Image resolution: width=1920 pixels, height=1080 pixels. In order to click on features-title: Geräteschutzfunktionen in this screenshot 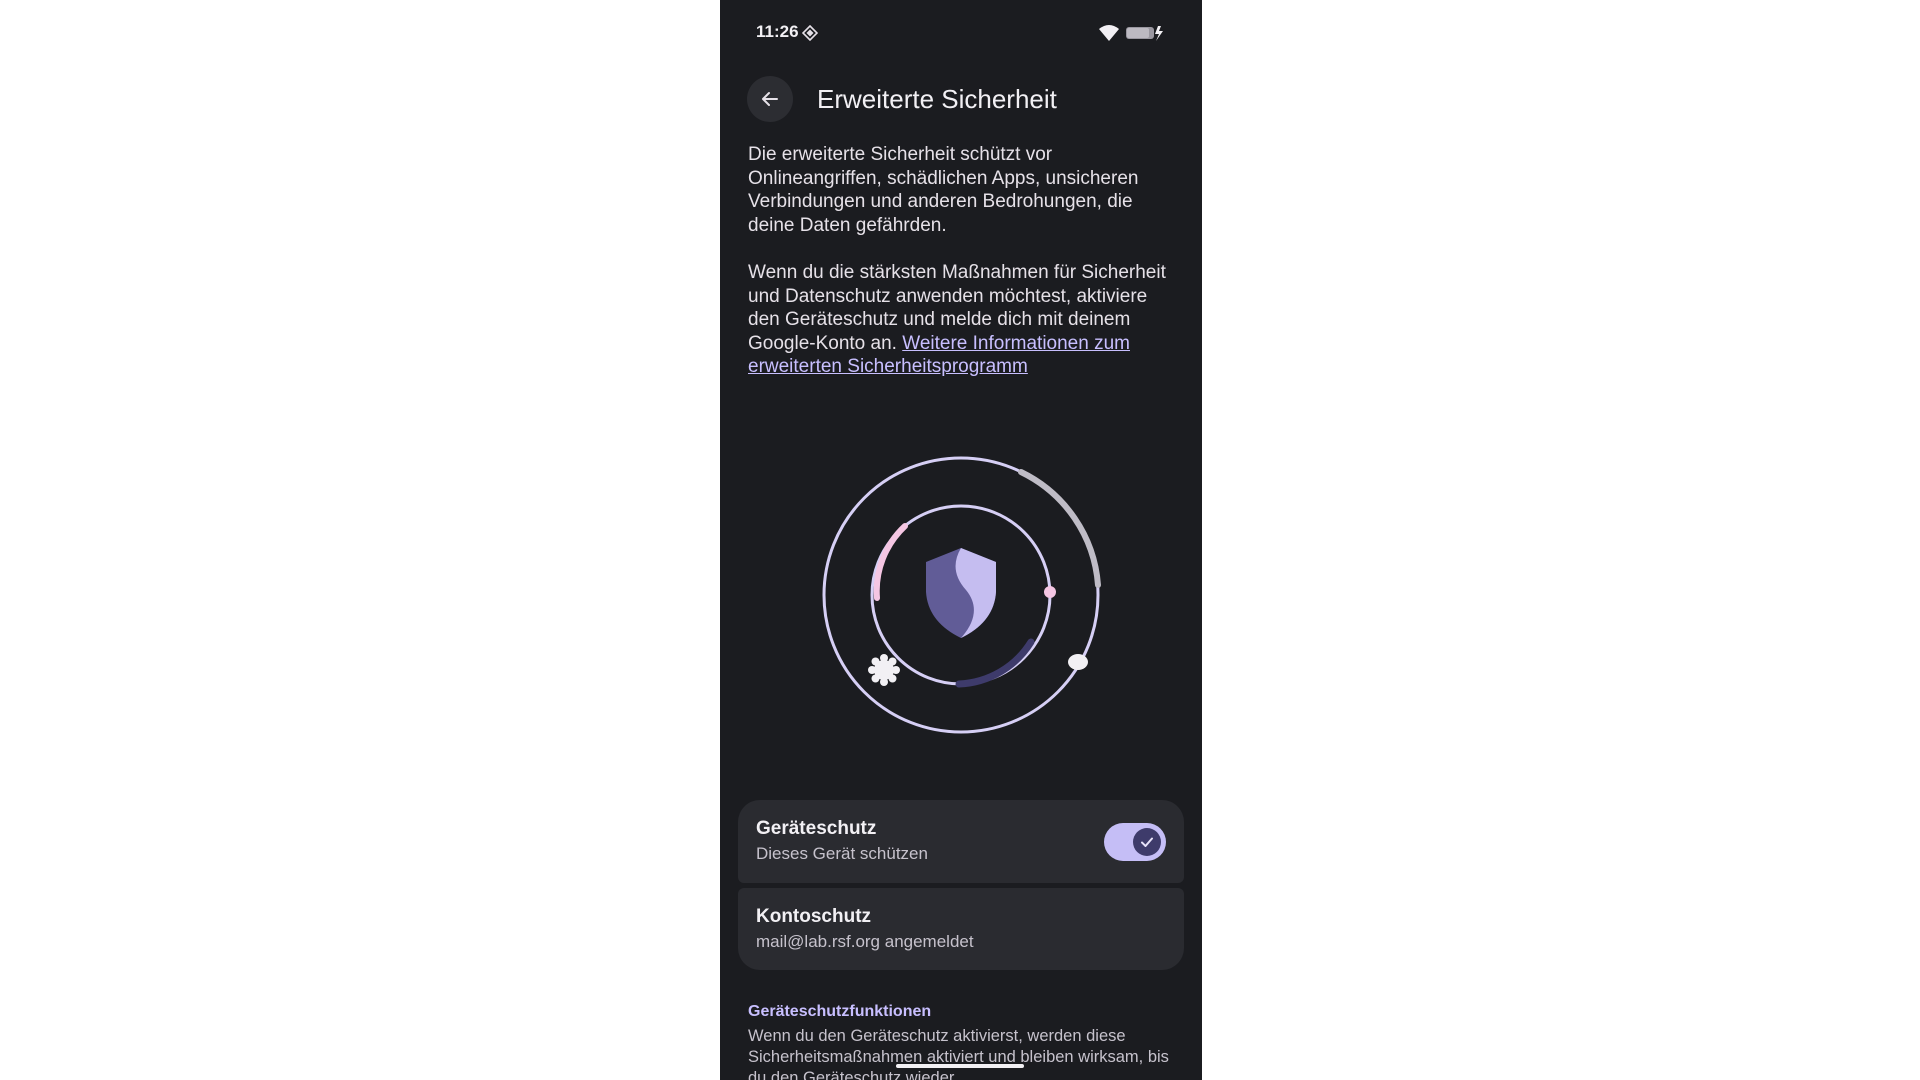, I will do `click(840, 1011)`.